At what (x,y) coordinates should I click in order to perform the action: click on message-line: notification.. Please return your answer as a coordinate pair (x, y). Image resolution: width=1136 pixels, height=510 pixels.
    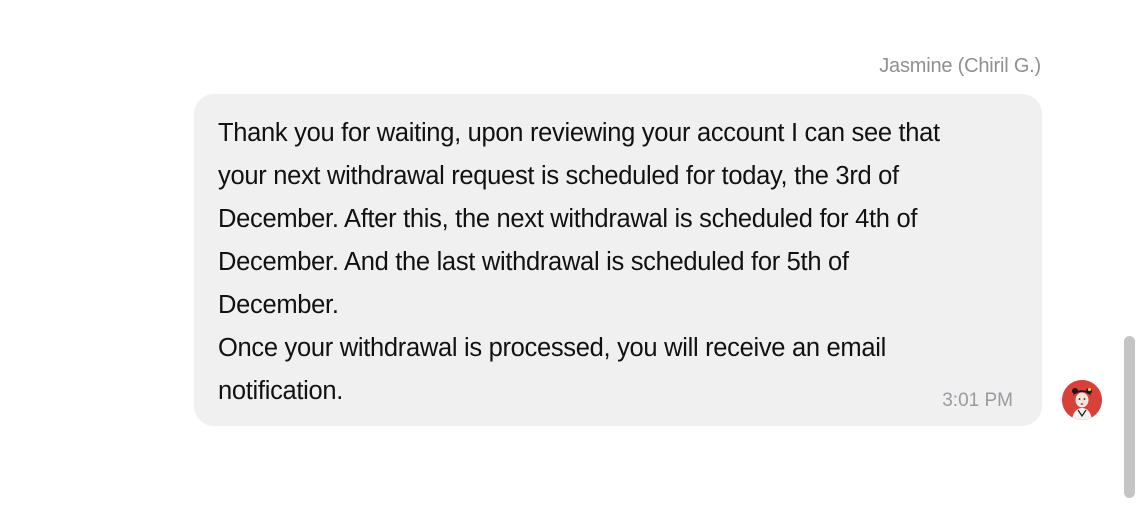
    Looking at the image, I should click on (281, 391).